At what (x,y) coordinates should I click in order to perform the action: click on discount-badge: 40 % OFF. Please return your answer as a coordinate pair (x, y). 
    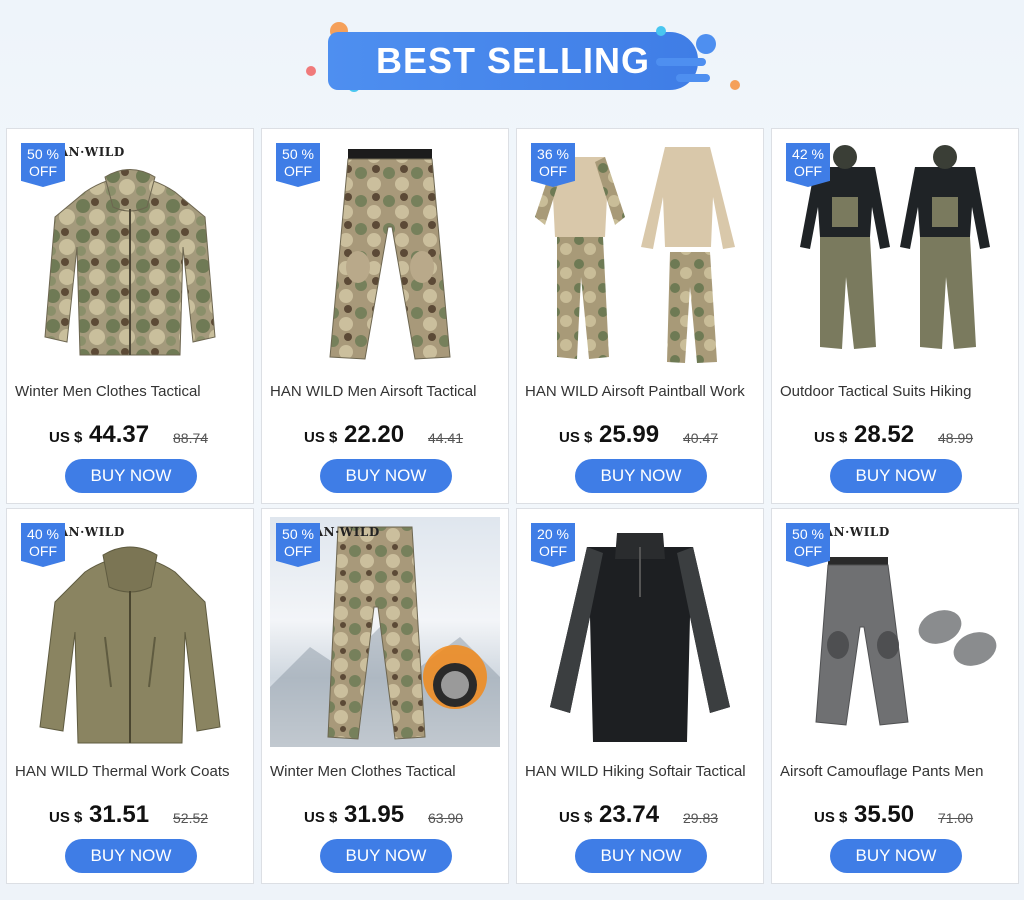
    Looking at the image, I should click on (43, 545).